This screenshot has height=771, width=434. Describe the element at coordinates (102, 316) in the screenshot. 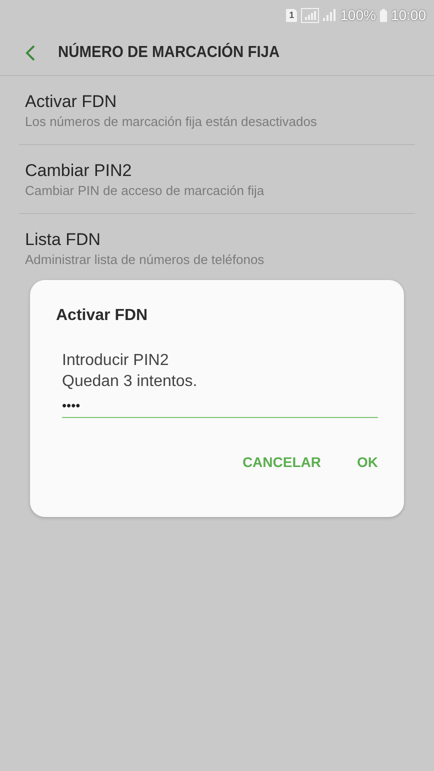

I see `dialog-title: Activar FDN` at that location.